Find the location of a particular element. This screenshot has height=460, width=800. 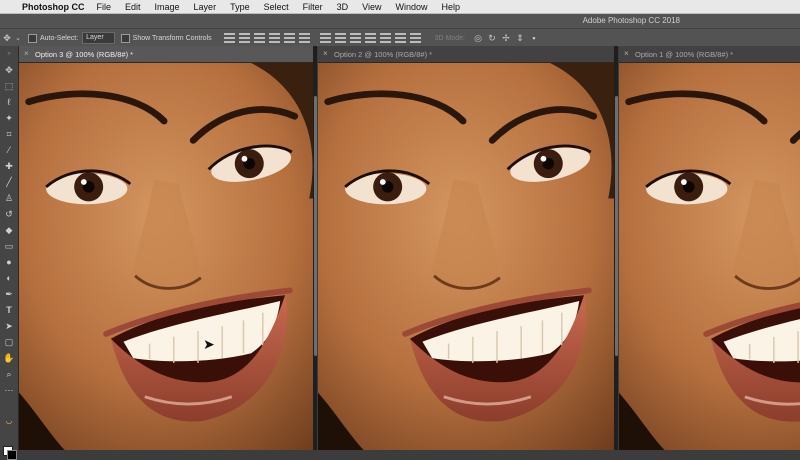

move-cursor-icon: ➤ is located at coordinates (209, 344).